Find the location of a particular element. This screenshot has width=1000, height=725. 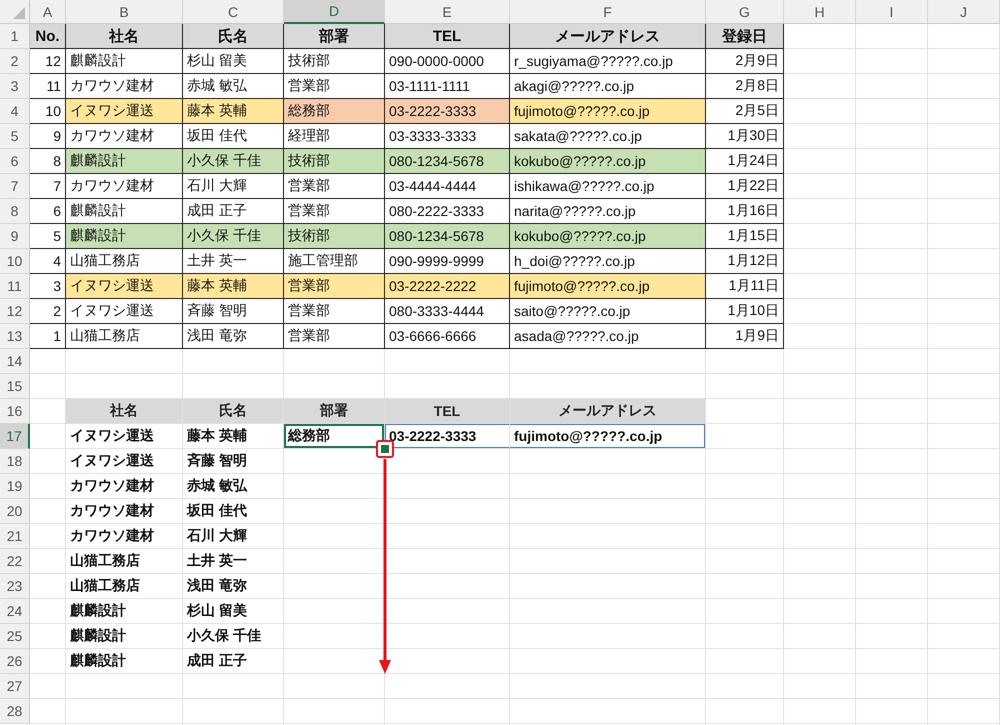

table-cell: 1月10日 is located at coordinates (745, 311).